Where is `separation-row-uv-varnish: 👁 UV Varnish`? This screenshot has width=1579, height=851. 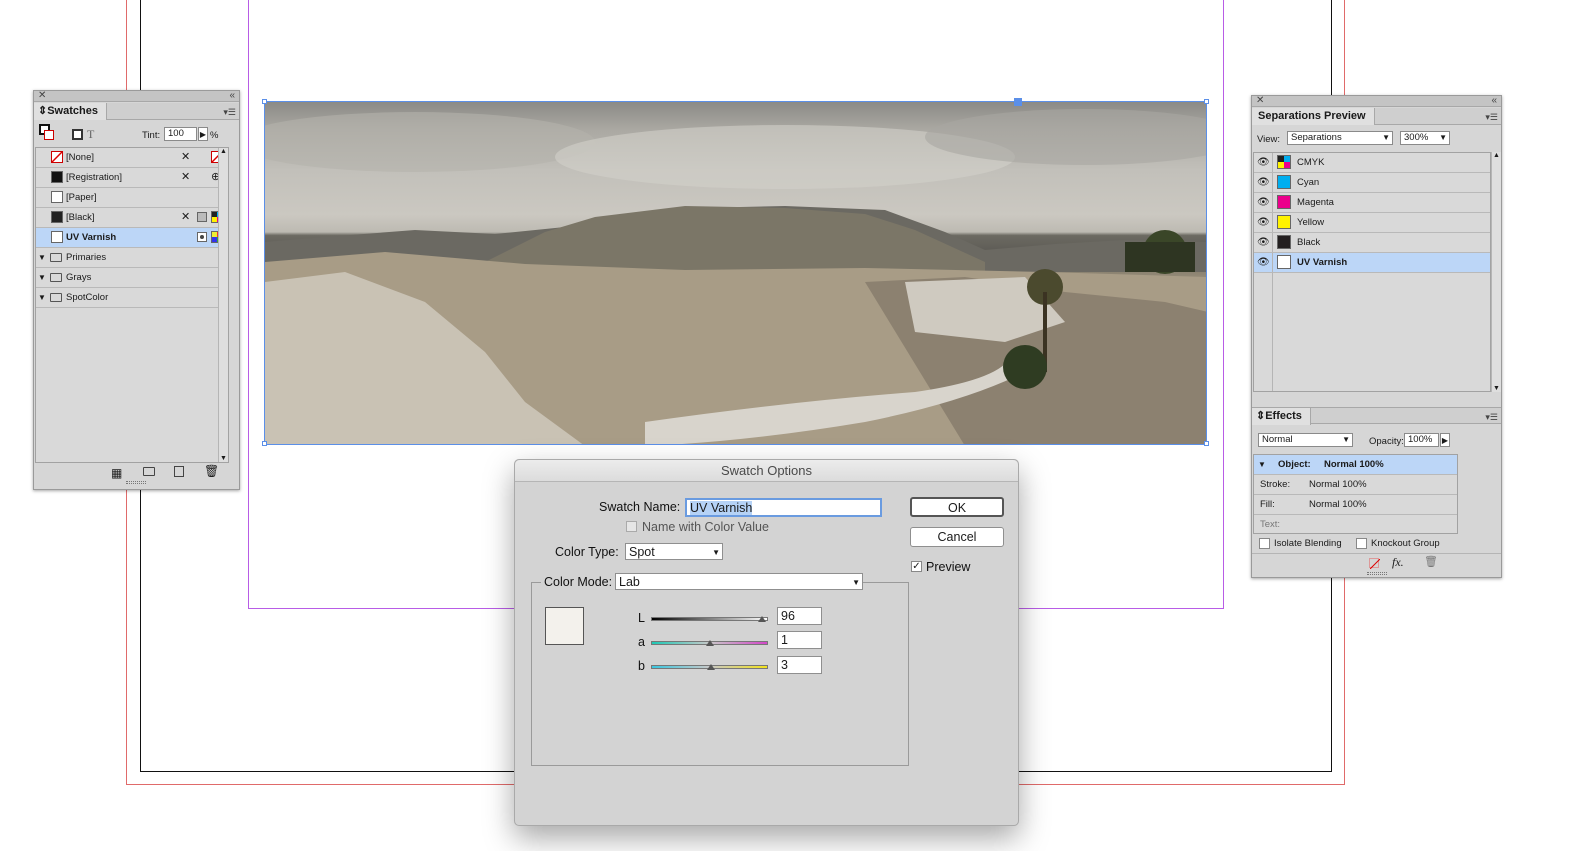 separation-row-uv-varnish: 👁 UV Varnish is located at coordinates (1372, 263).